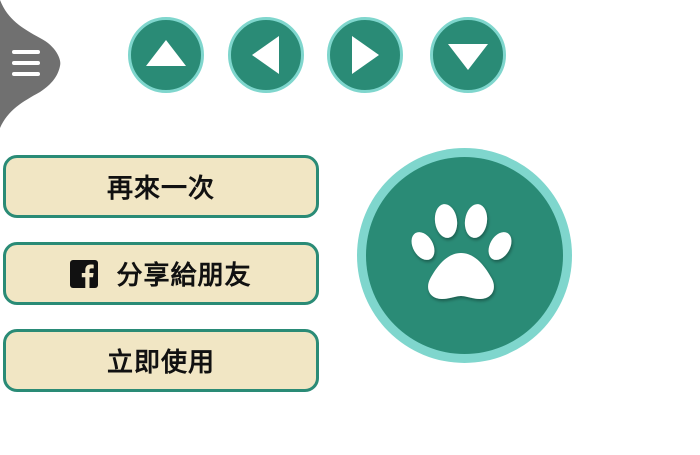 This screenshot has height=455, width=700. I want to click on facebook-icon, so click(84, 273).